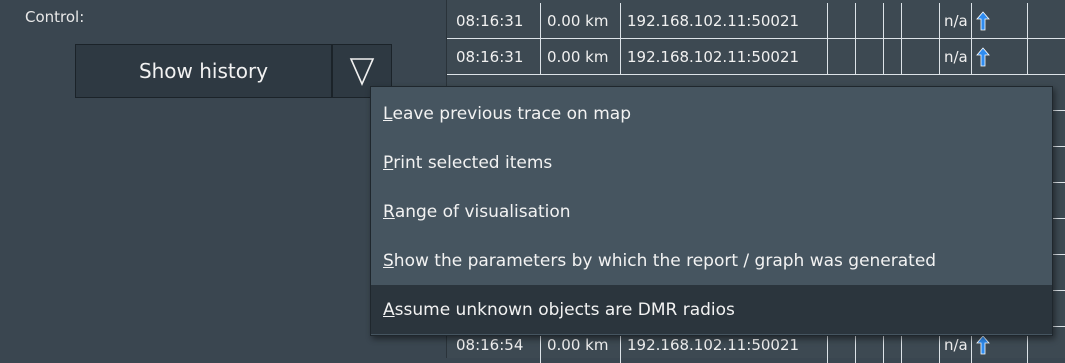  I want to click on menu-item-mnemonic: S, so click(388, 260).